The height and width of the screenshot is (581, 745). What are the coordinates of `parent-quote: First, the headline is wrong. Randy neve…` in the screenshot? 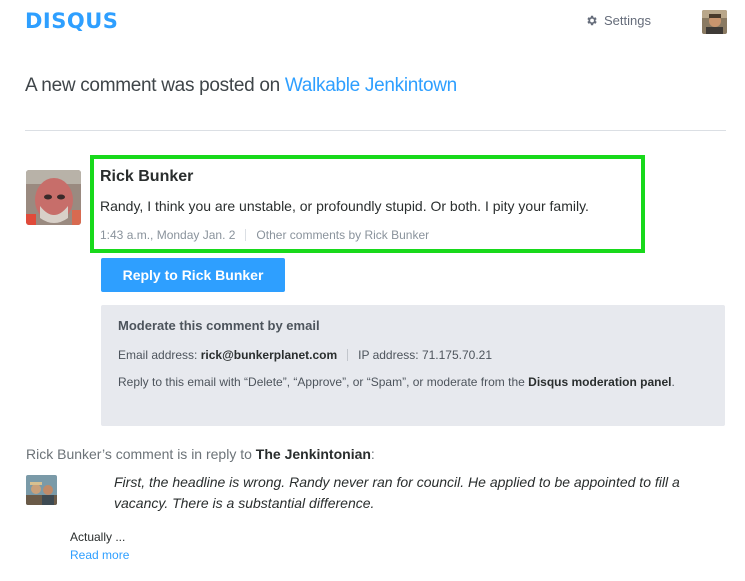 It's located at (397, 492).